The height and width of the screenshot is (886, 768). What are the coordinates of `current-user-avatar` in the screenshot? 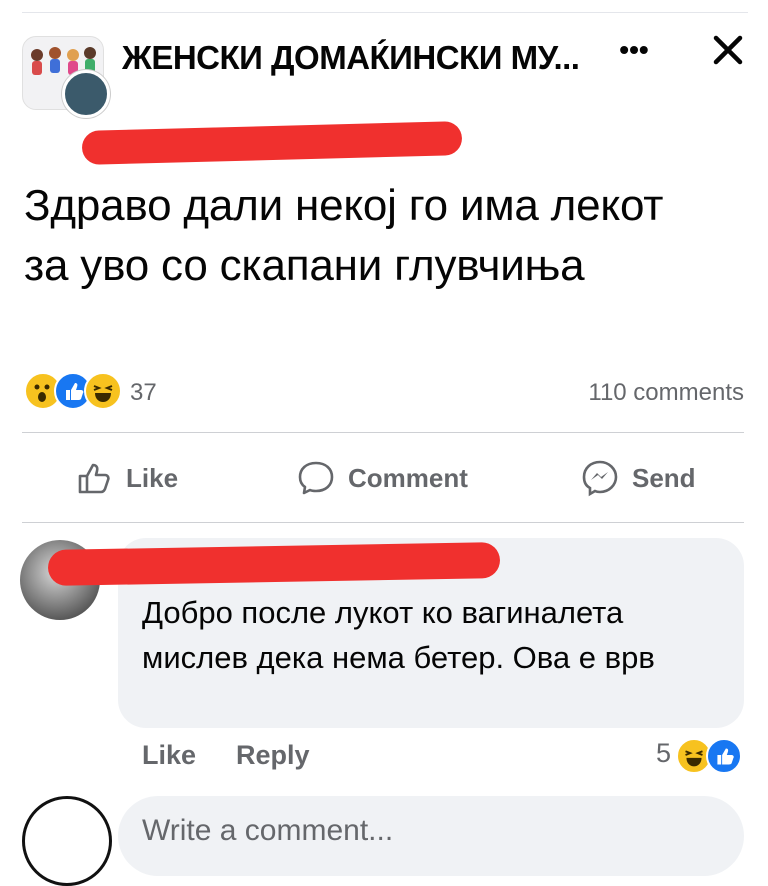 It's located at (67, 841).